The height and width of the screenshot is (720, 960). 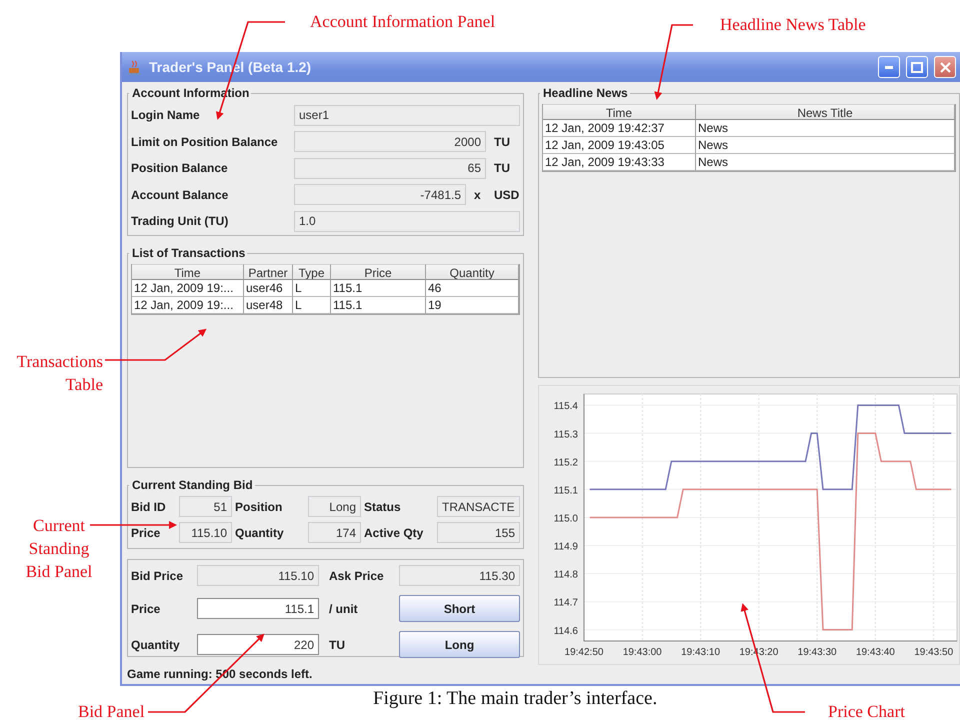 What do you see at coordinates (566, 603) in the screenshot?
I see `y-tick-label: 114.7` at bounding box center [566, 603].